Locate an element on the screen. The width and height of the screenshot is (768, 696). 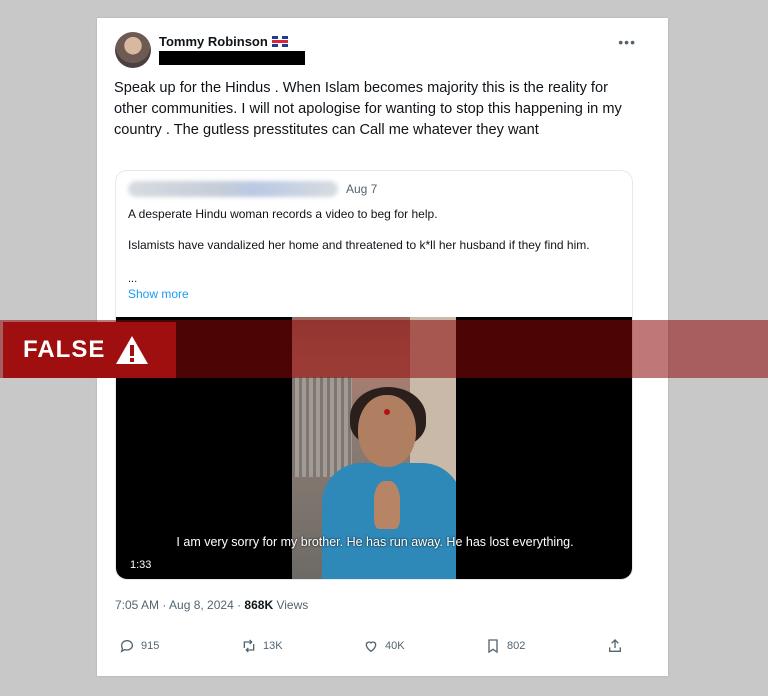
author-name: Tommy Robinson is located at coordinates (213, 41).